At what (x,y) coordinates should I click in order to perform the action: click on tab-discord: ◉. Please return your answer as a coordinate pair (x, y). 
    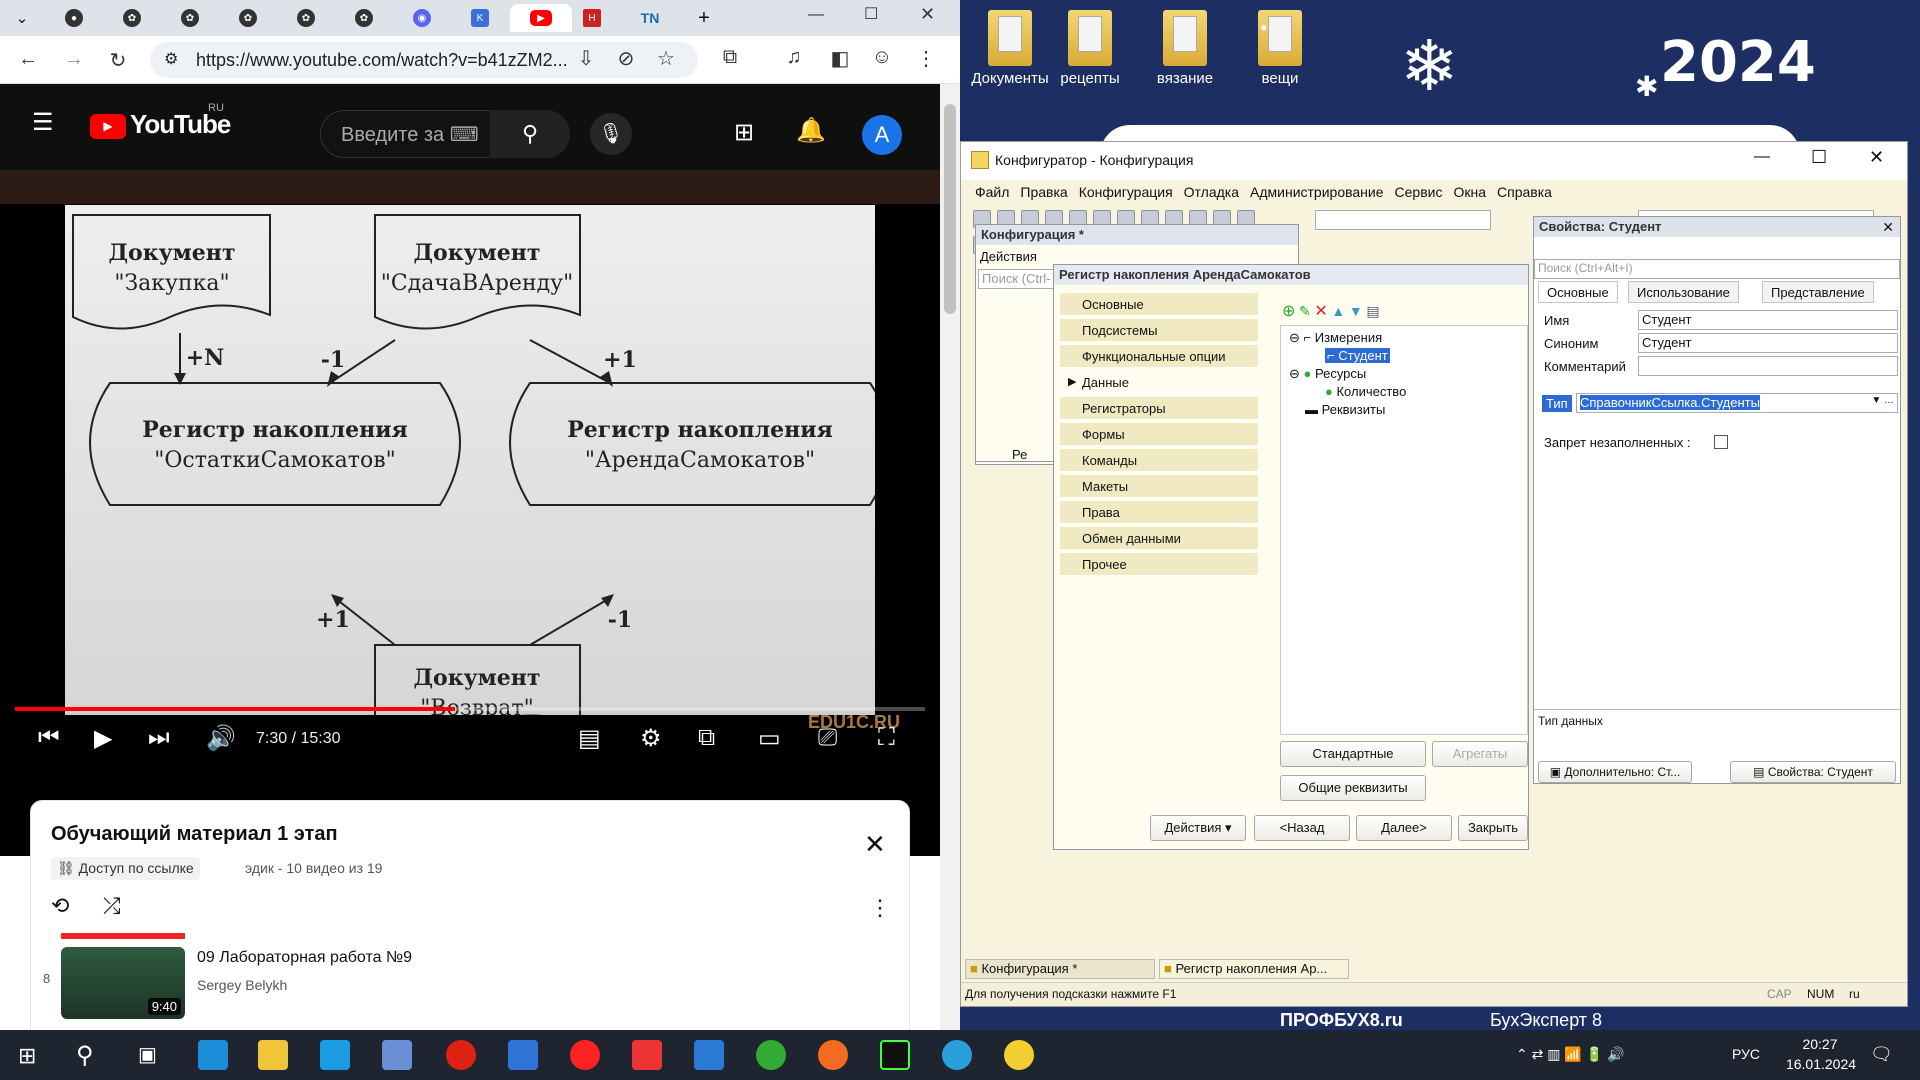
    Looking at the image, I should click on (422, 18).